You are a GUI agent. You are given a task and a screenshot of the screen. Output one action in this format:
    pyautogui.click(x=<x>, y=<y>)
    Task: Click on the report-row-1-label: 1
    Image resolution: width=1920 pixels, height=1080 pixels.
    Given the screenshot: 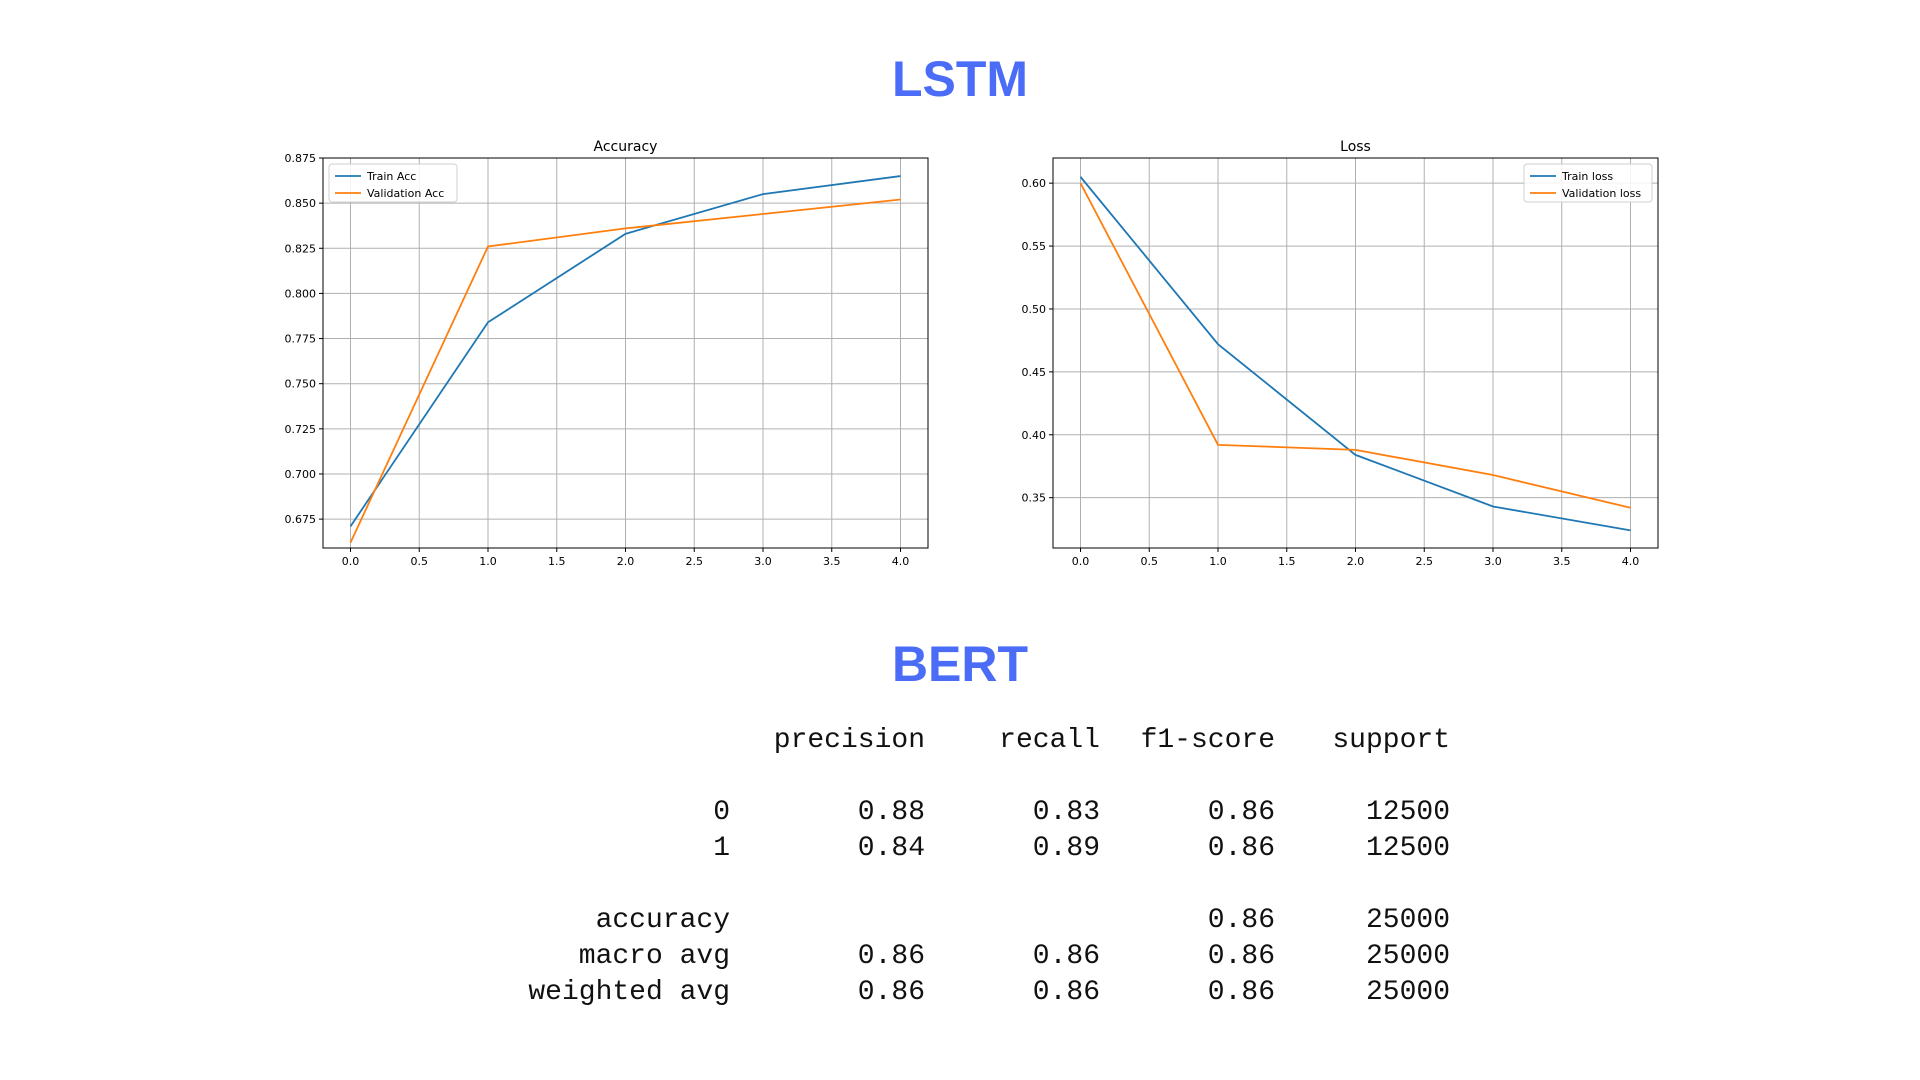 What is the action you would take?
    pyautogui.click(x=721, y=848)
    